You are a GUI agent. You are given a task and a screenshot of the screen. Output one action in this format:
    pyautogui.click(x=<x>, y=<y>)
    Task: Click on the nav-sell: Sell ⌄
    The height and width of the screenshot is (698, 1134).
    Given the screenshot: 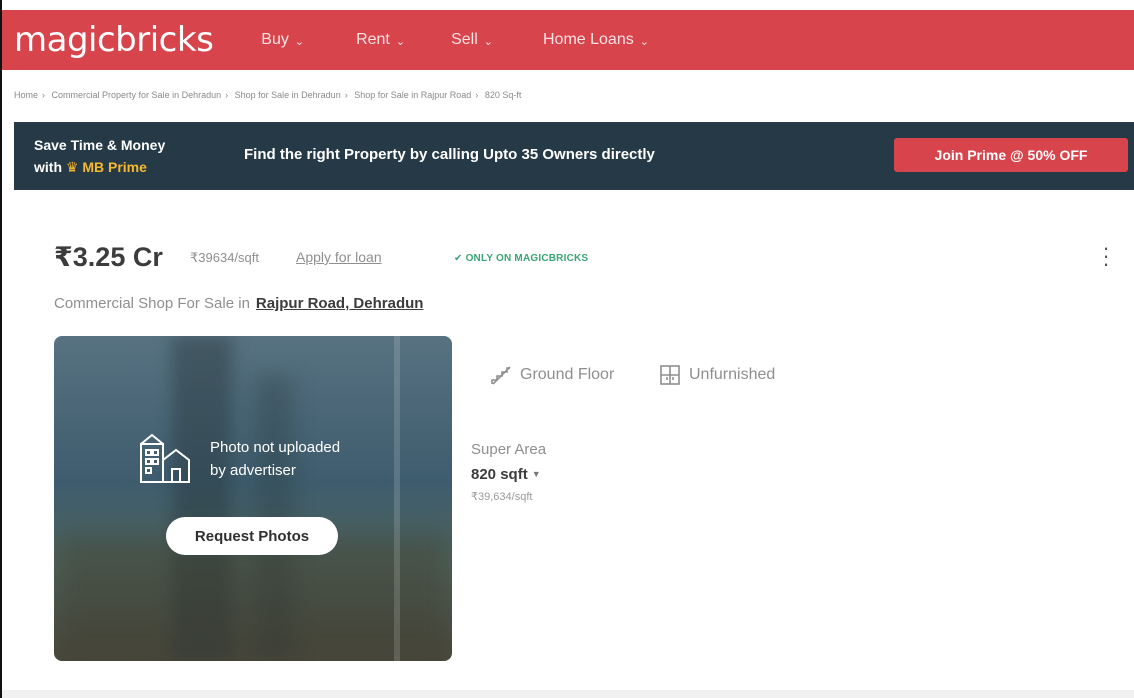 What is the action you would take?
    pyautogui.click(x=472, y=40)
    